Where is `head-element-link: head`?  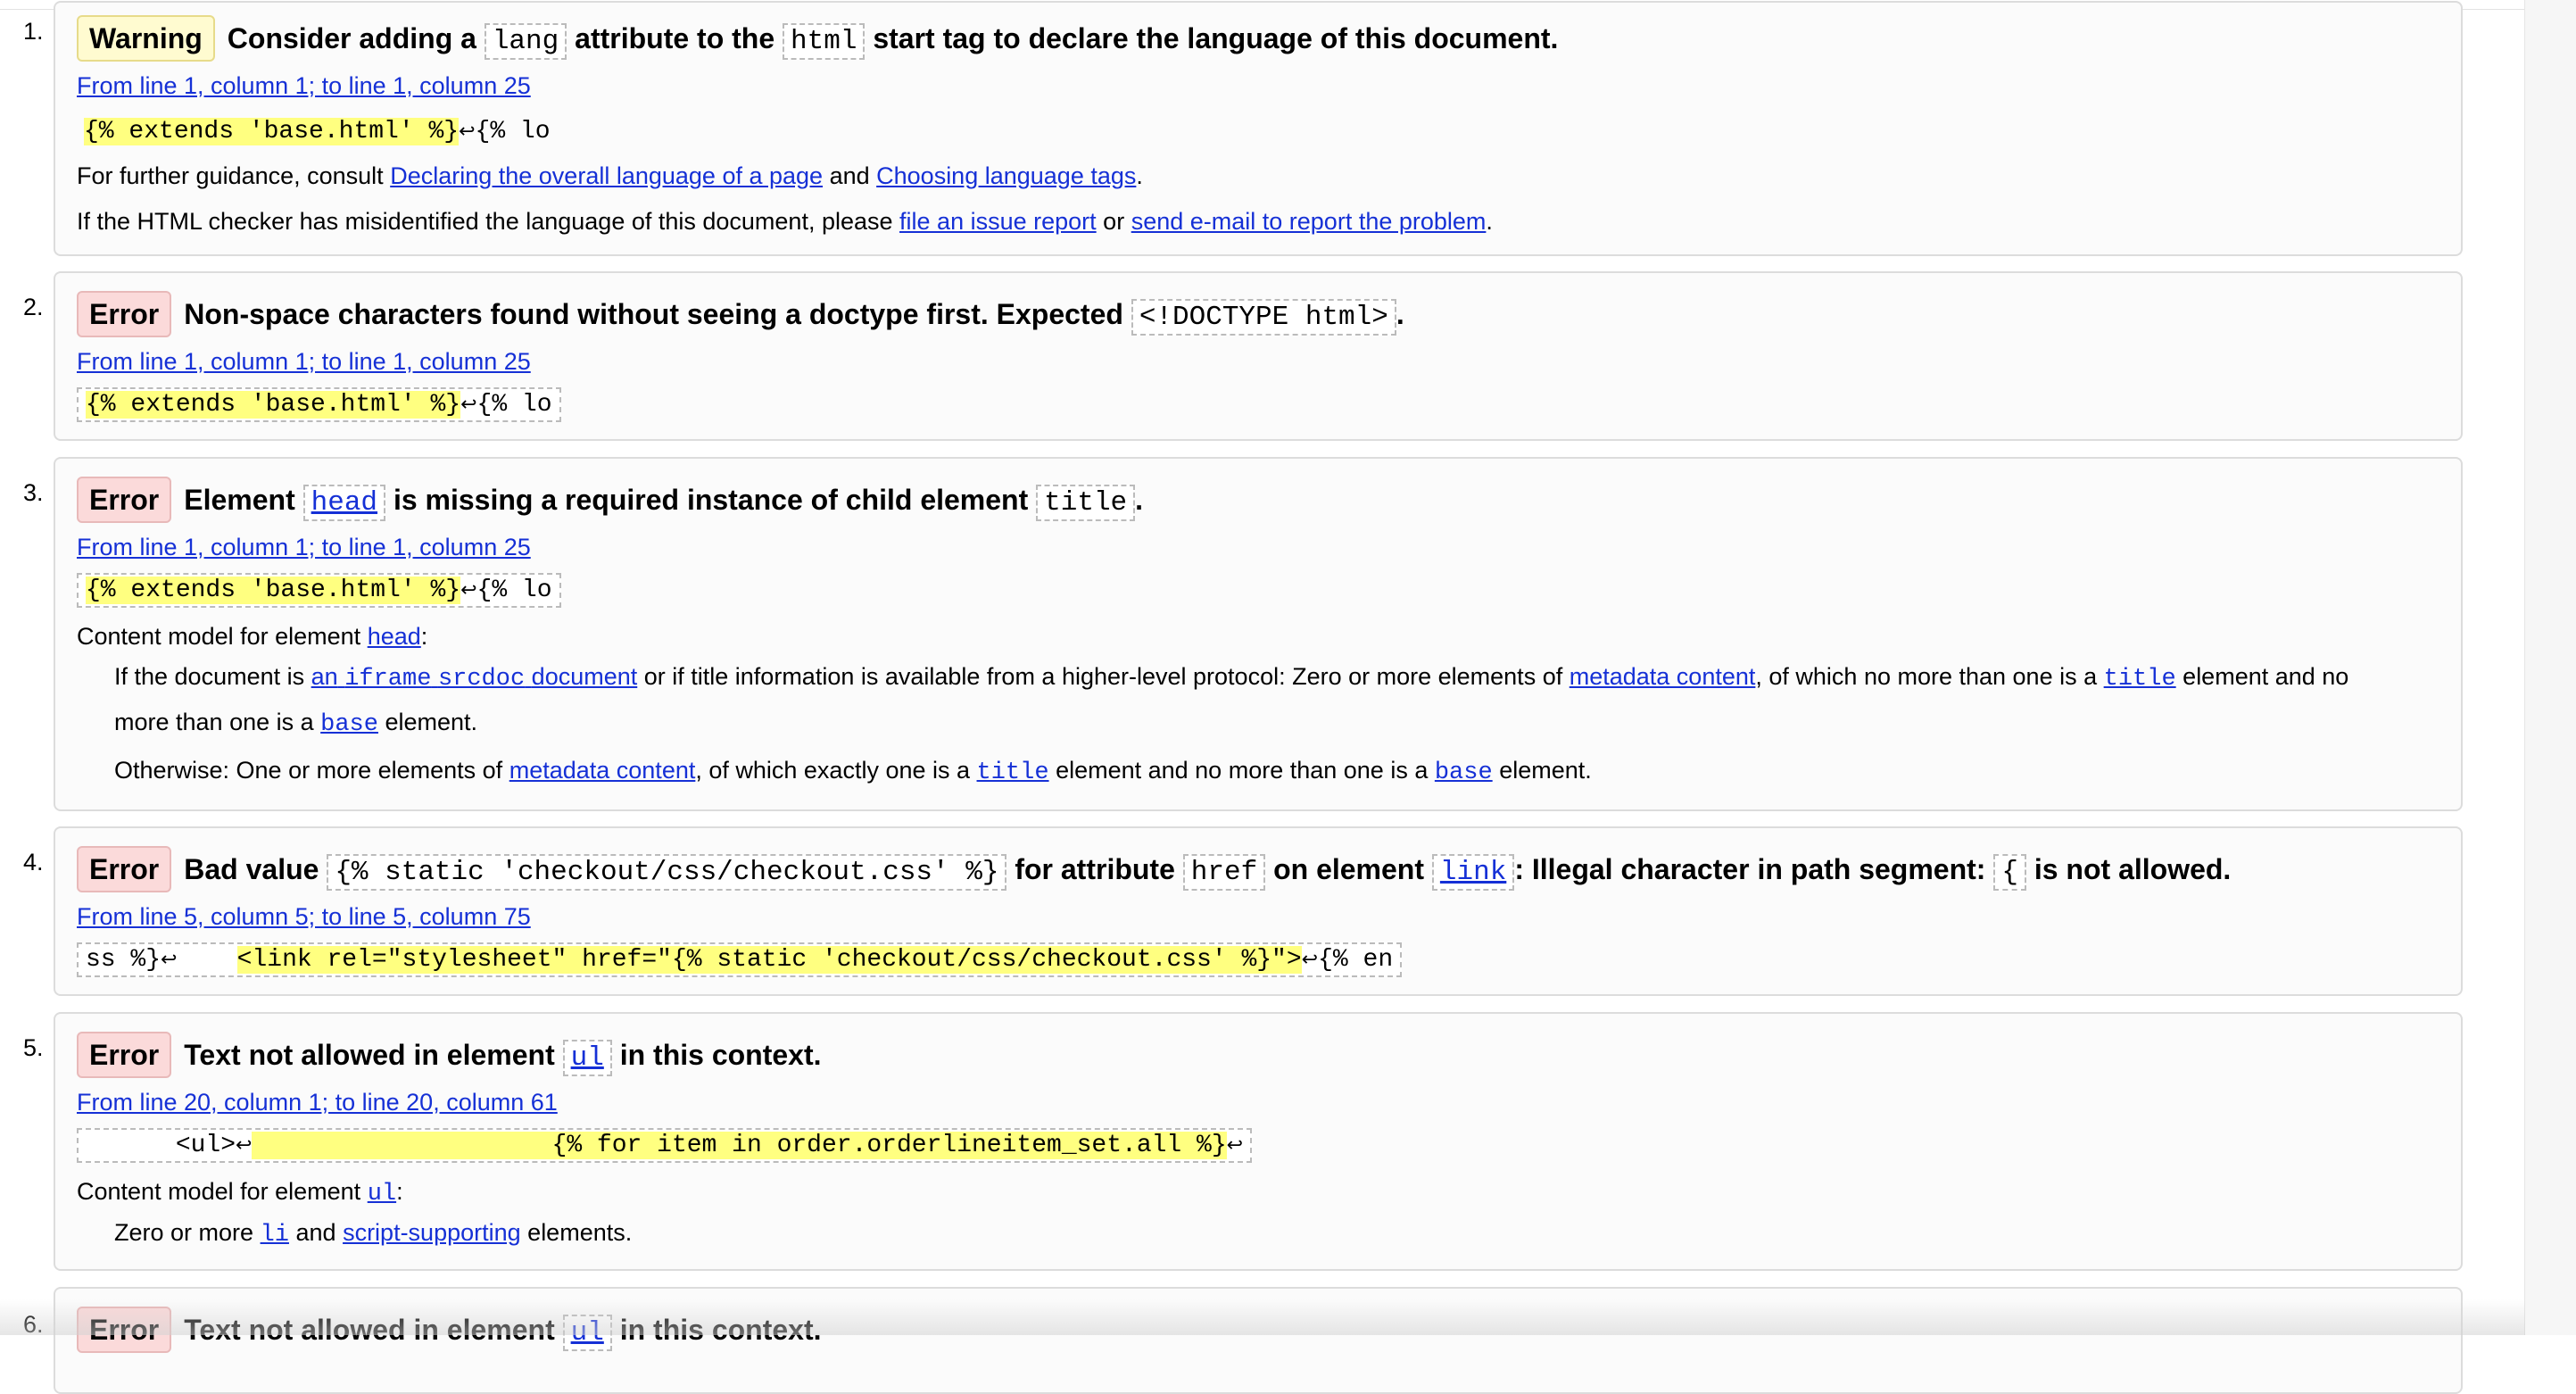 head-element-link: head is located at coordinates (394, 637).